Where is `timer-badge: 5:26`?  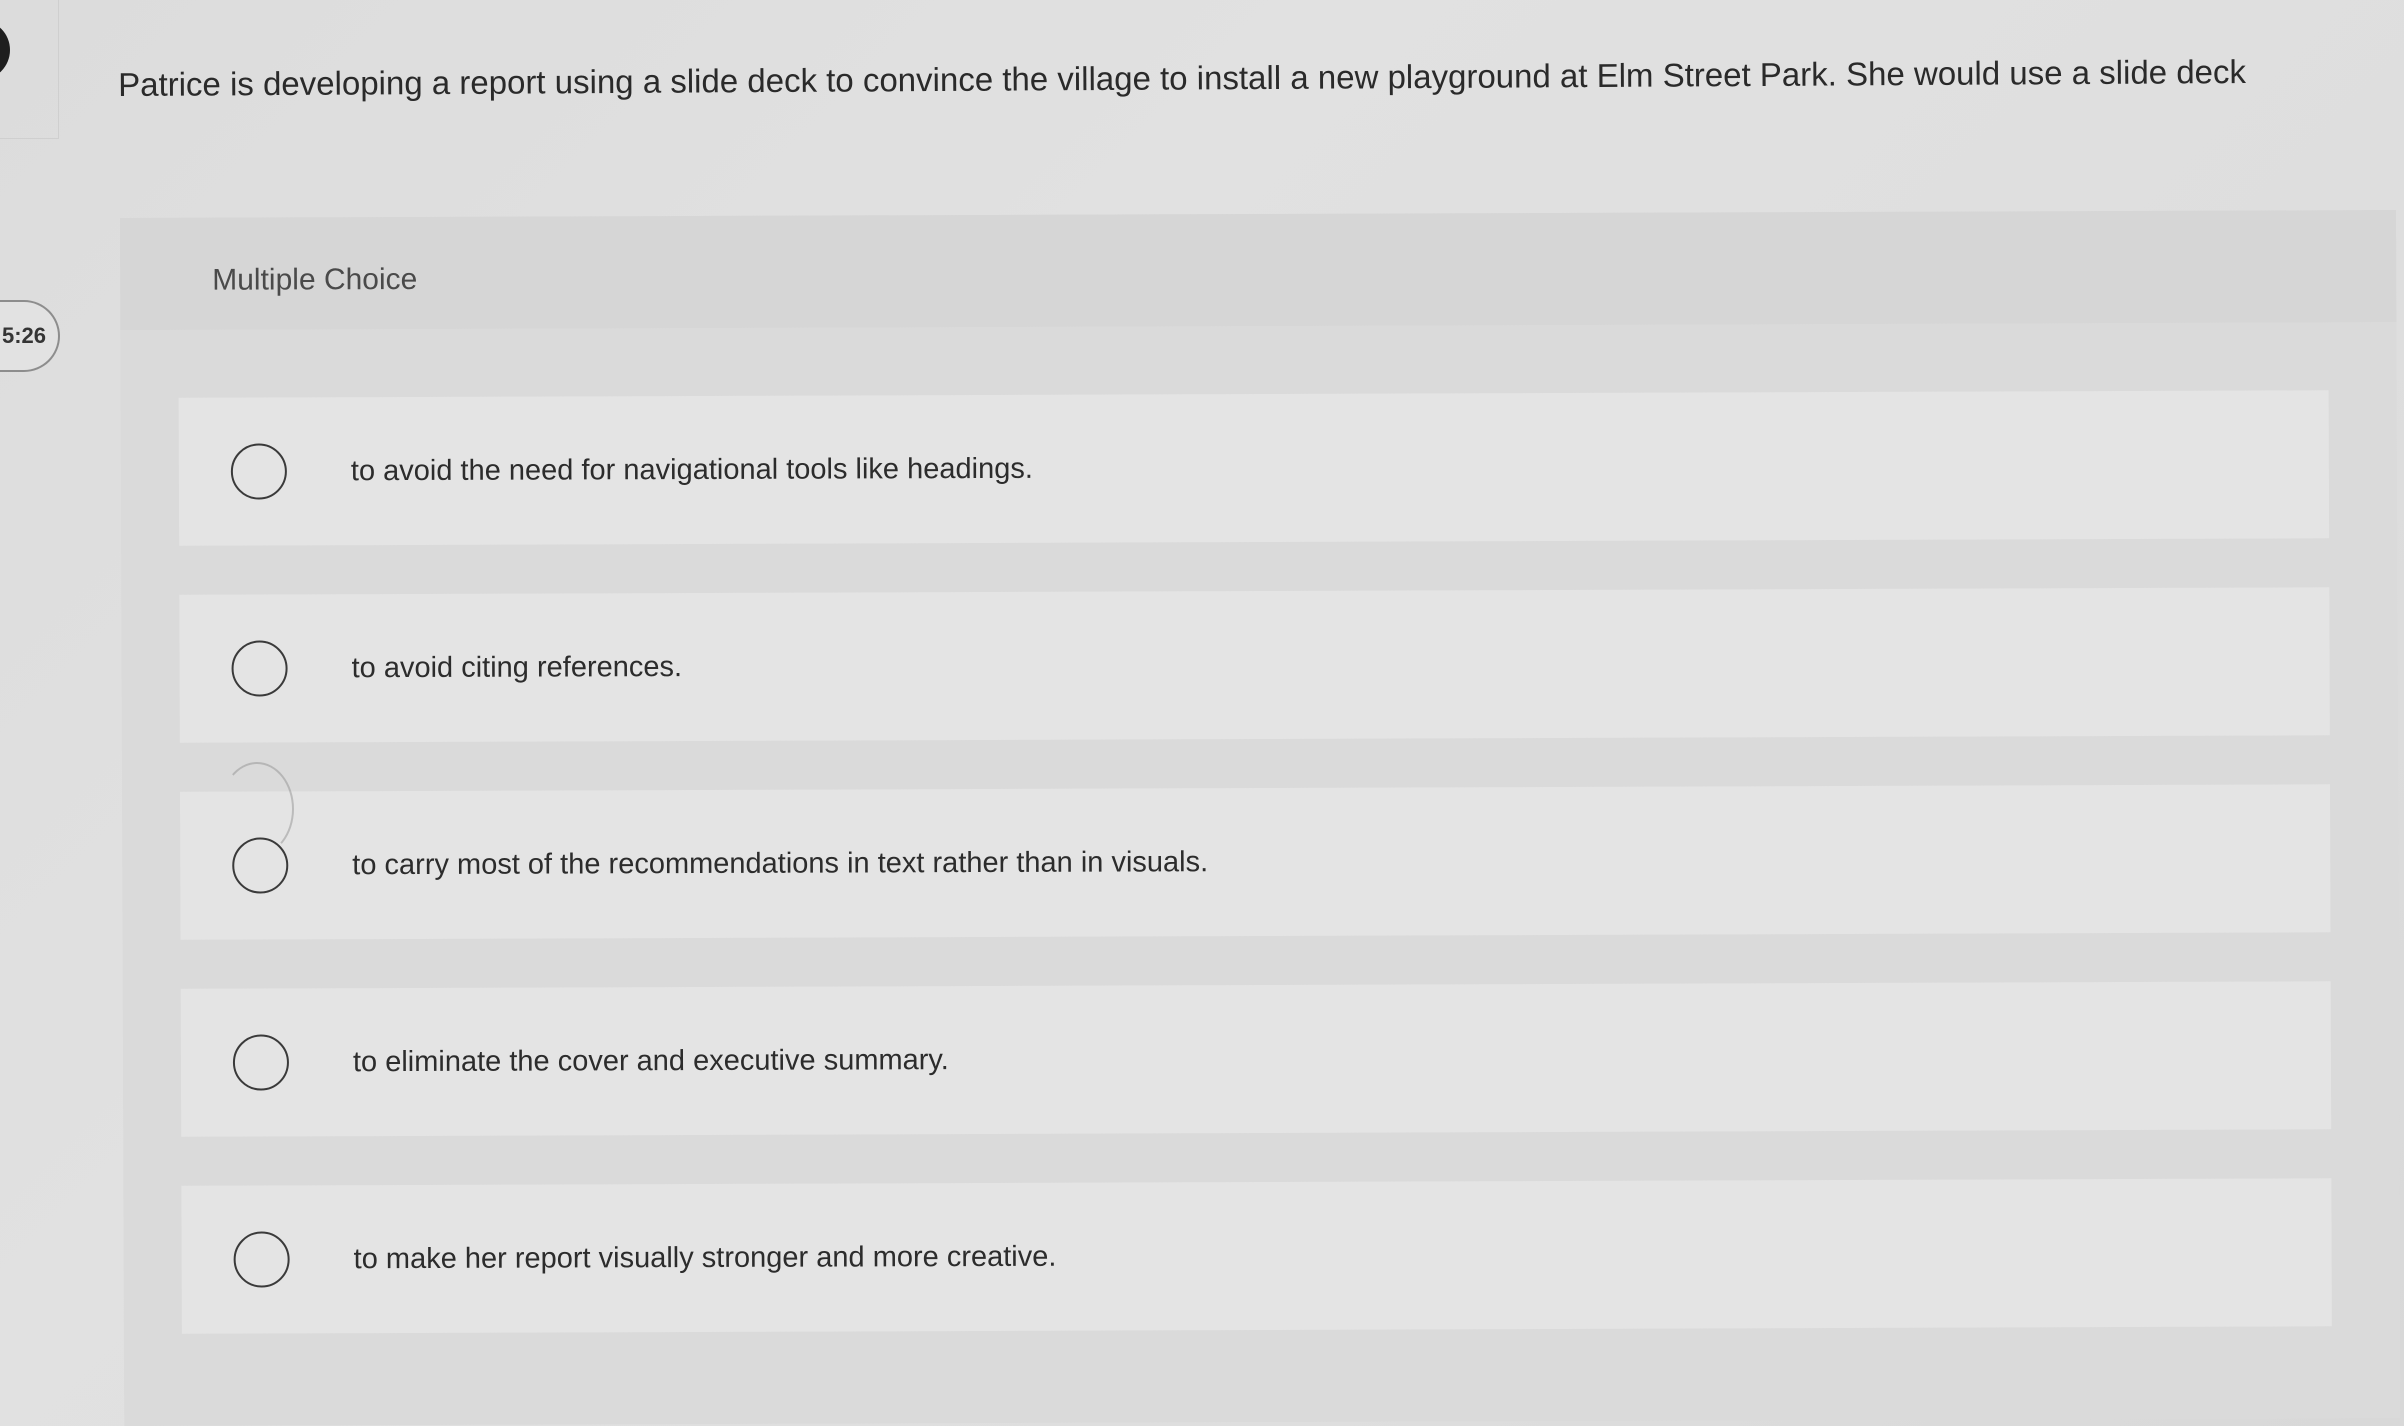 timer-badge: 5:26 is located at coordinates (30, 336).